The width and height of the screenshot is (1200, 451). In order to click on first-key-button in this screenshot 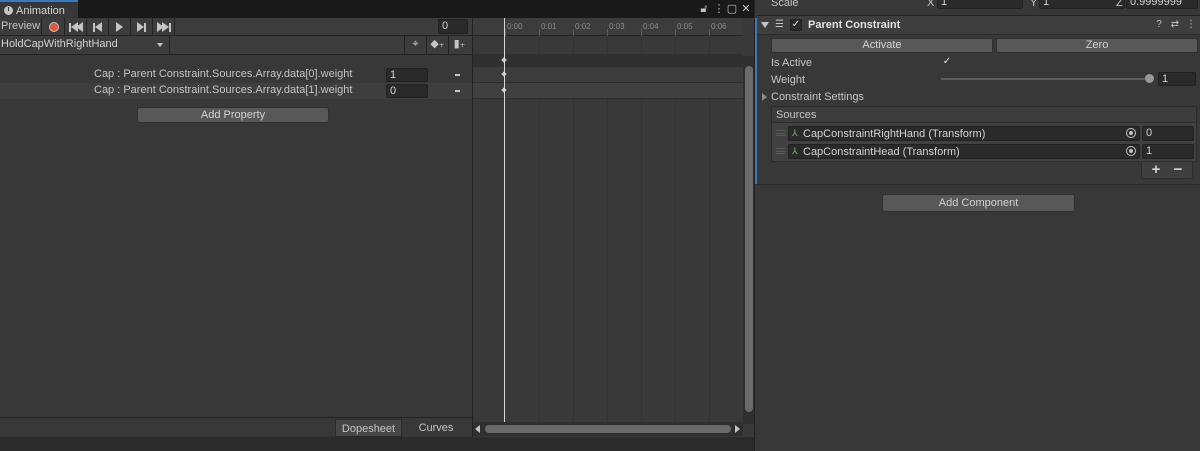, I will do `click(76, 27)`.